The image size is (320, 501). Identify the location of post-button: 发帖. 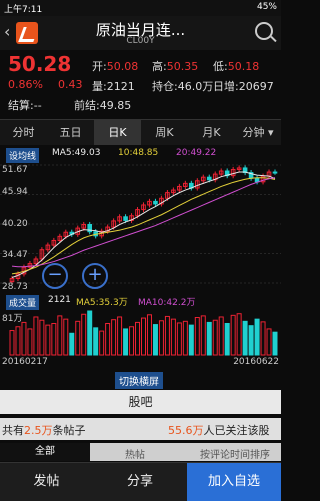
(46, 482).